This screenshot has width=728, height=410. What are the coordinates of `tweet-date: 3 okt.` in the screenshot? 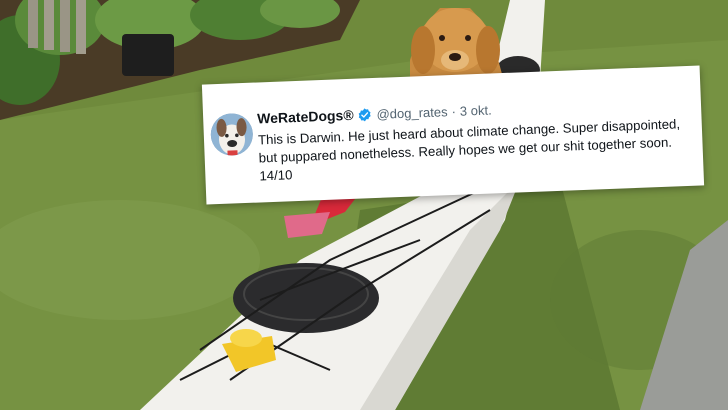 It's located at (476, 111).